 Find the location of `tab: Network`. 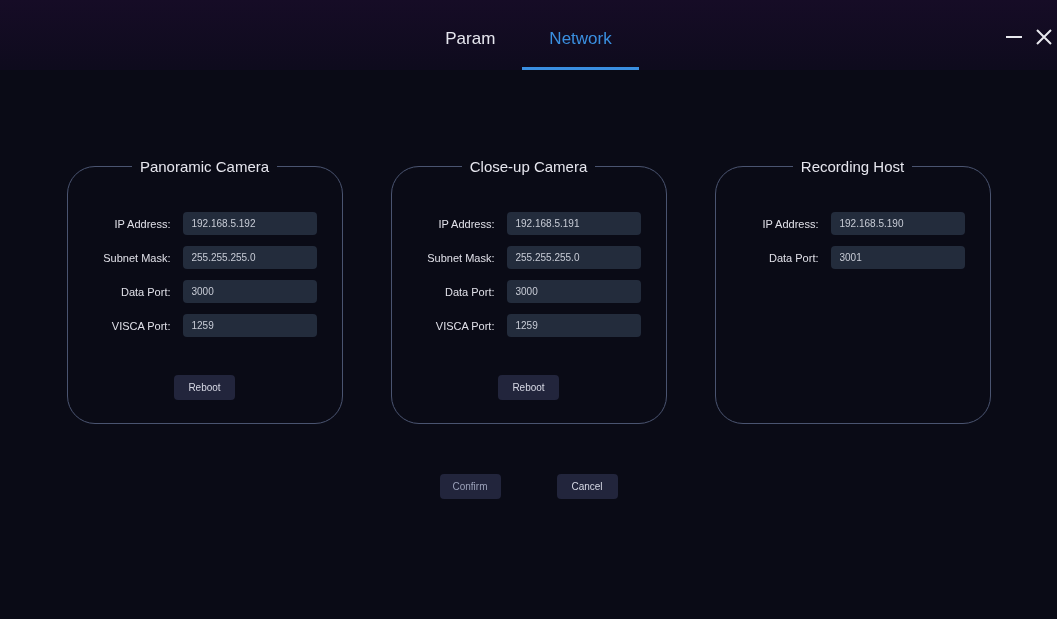

tab: Network is located at coordinates (580, 49).